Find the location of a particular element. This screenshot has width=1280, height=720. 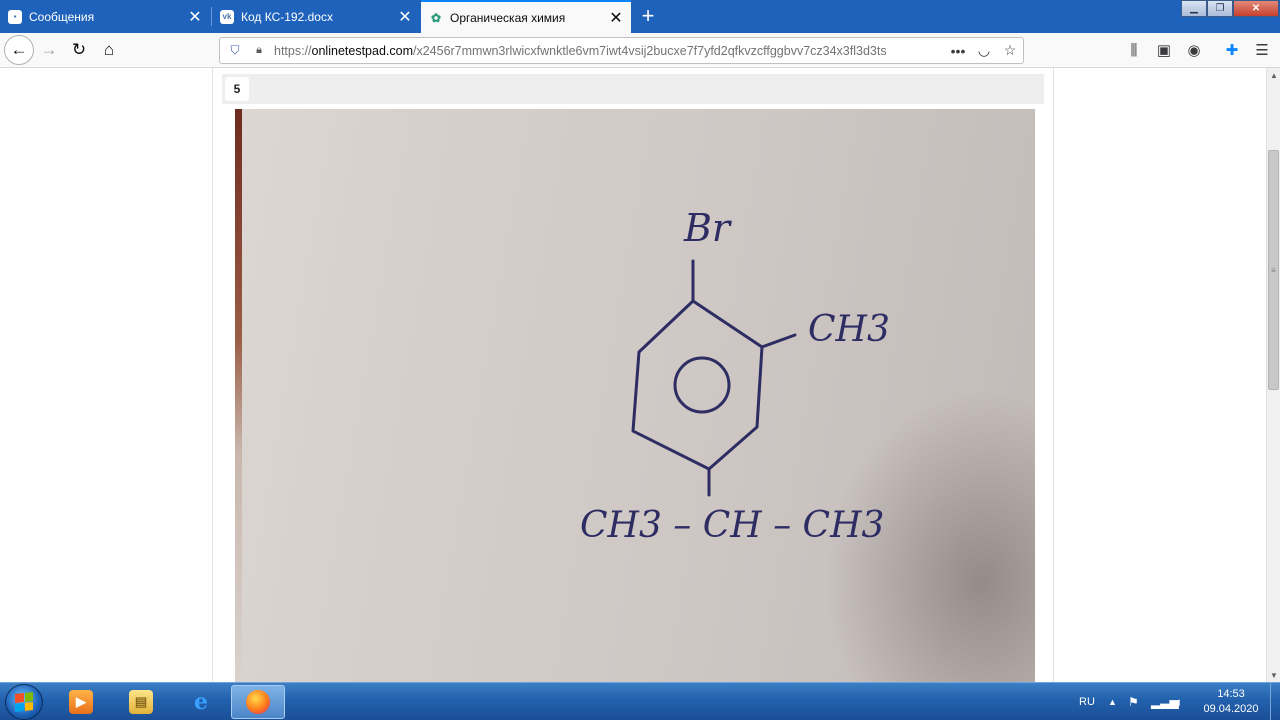

vk-icon: vk is located at coordinates (227, 16).